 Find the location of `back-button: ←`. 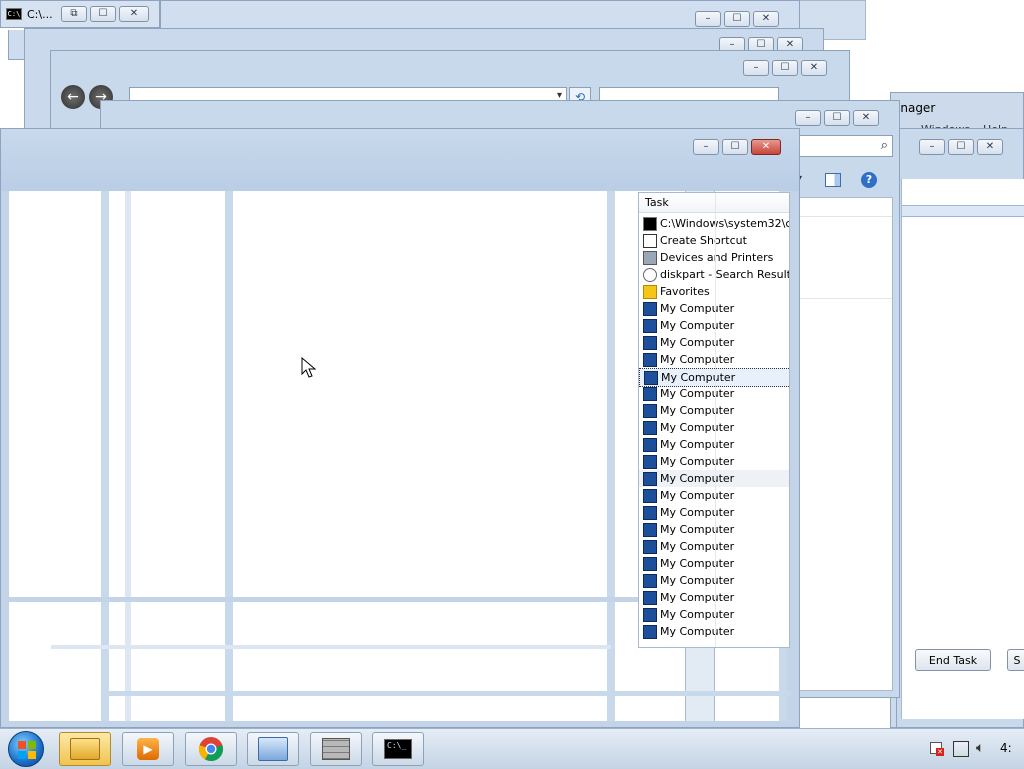

back-button: ← is located at coordinates (73, 97).